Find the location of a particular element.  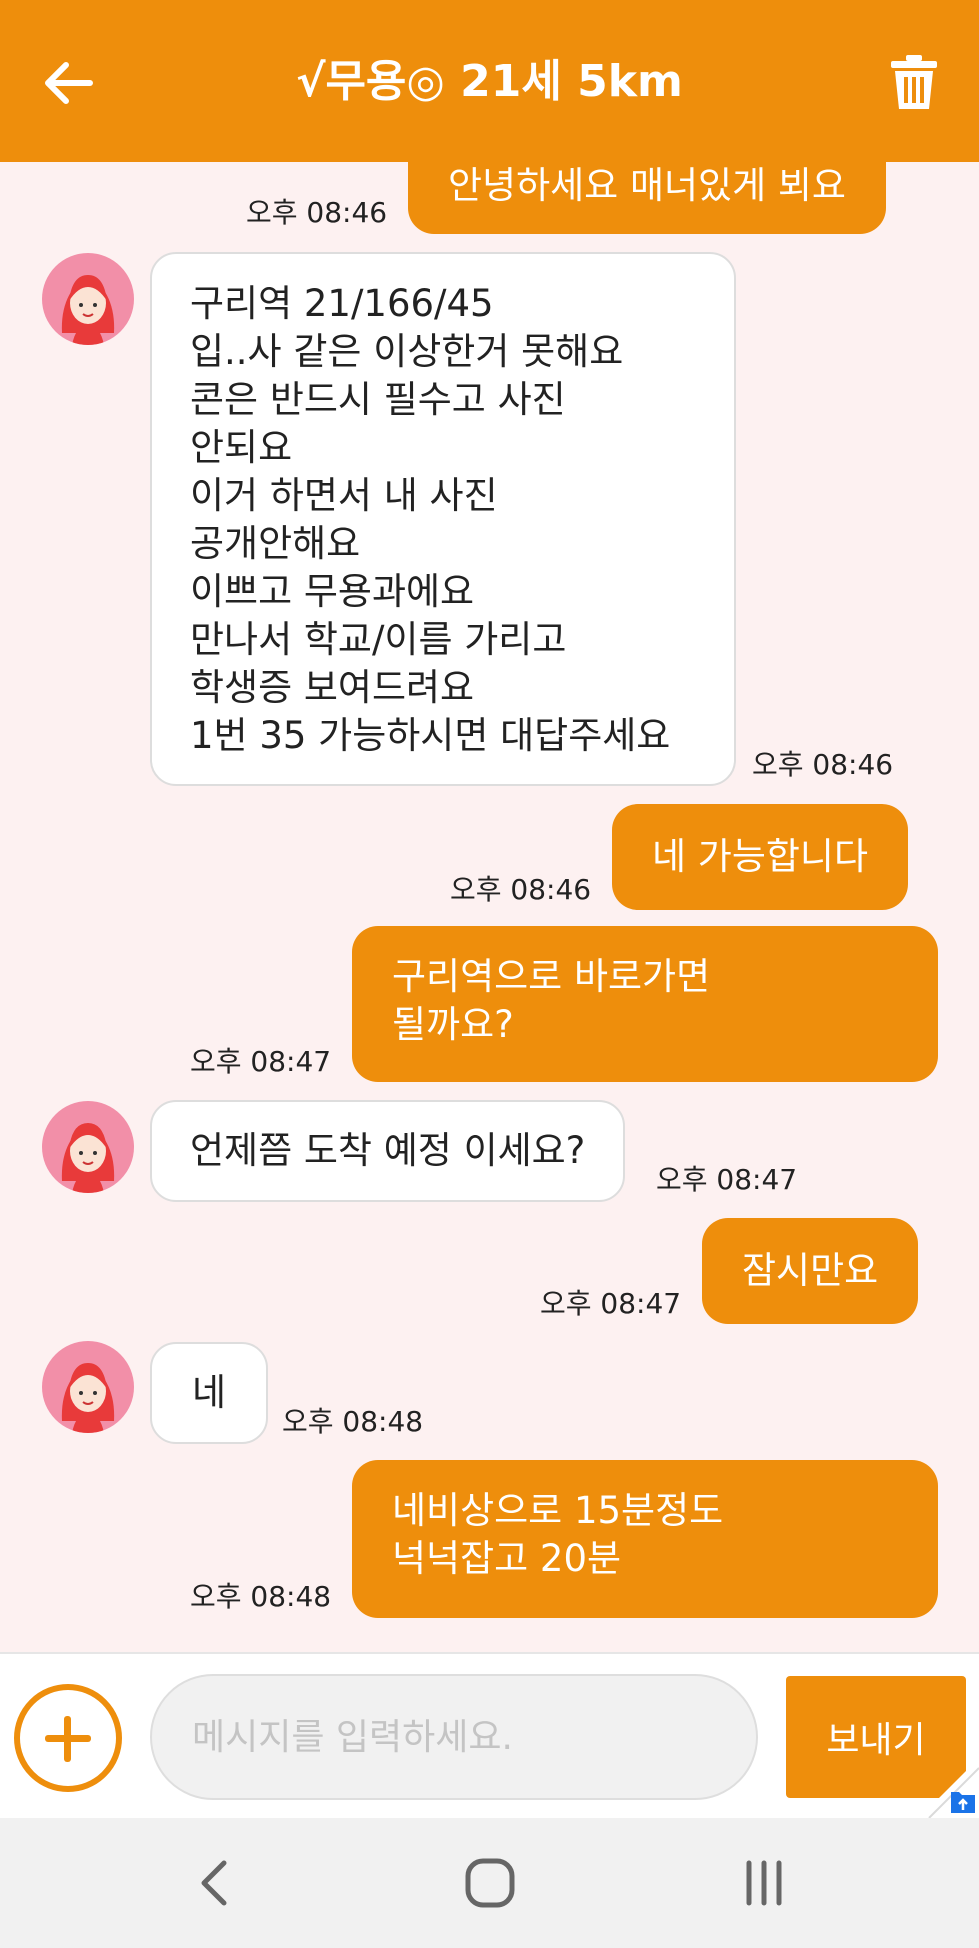

partner-message: 네 is located at coordinates (209, 1393).